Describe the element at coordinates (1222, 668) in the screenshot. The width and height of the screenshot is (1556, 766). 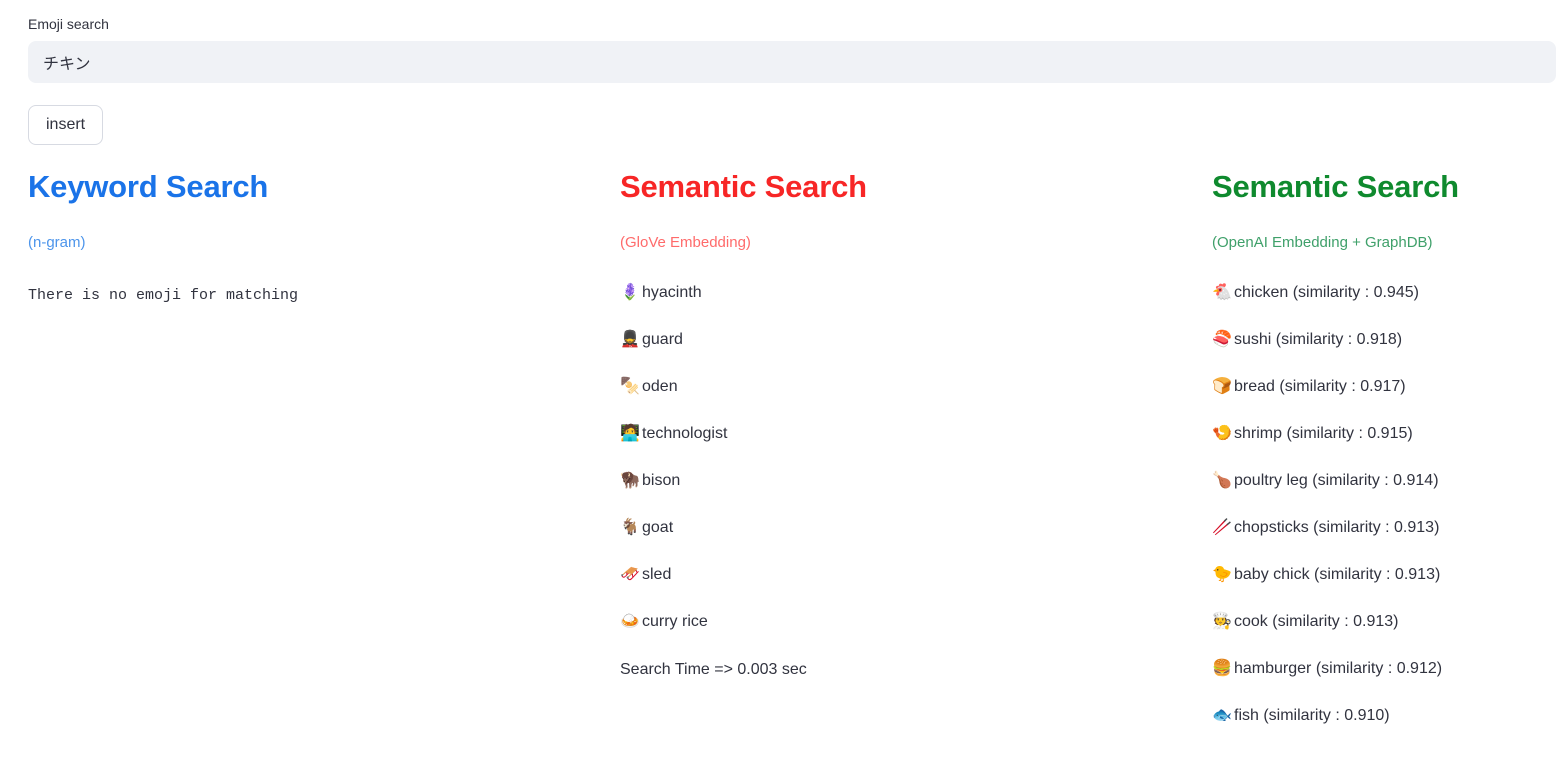
I see `result-emoji-icon: 🍔` at that location.